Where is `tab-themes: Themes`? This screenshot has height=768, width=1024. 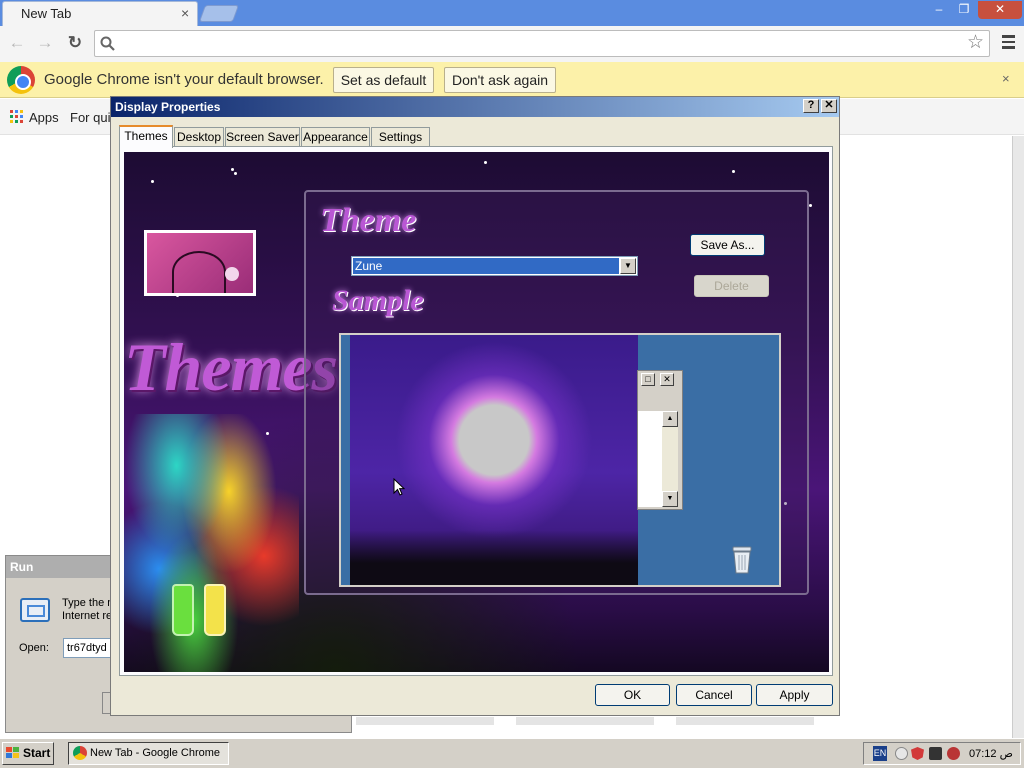
tab-themes: Themes is located at coordinates (146, 136).